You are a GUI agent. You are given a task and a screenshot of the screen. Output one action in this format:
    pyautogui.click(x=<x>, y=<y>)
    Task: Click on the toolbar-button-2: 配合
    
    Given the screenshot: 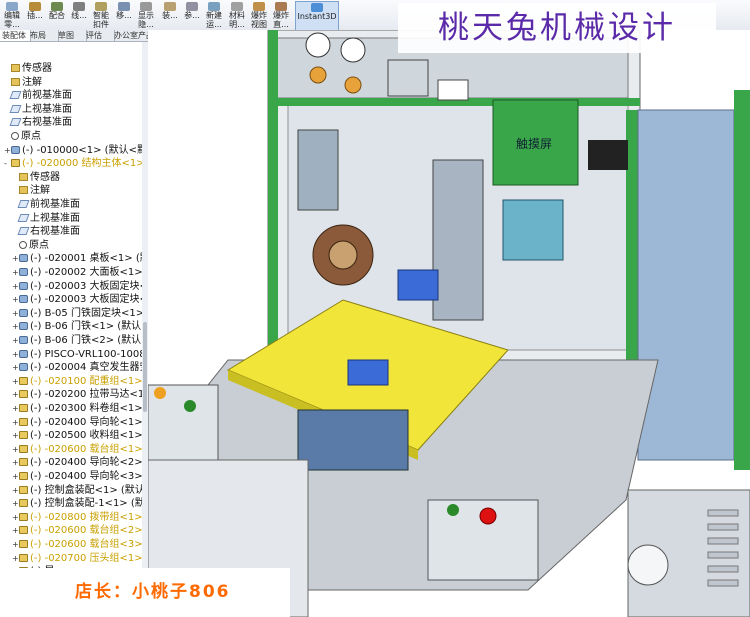 What is the action you would take?
    pyautogui.click(x=57, y=15)
    